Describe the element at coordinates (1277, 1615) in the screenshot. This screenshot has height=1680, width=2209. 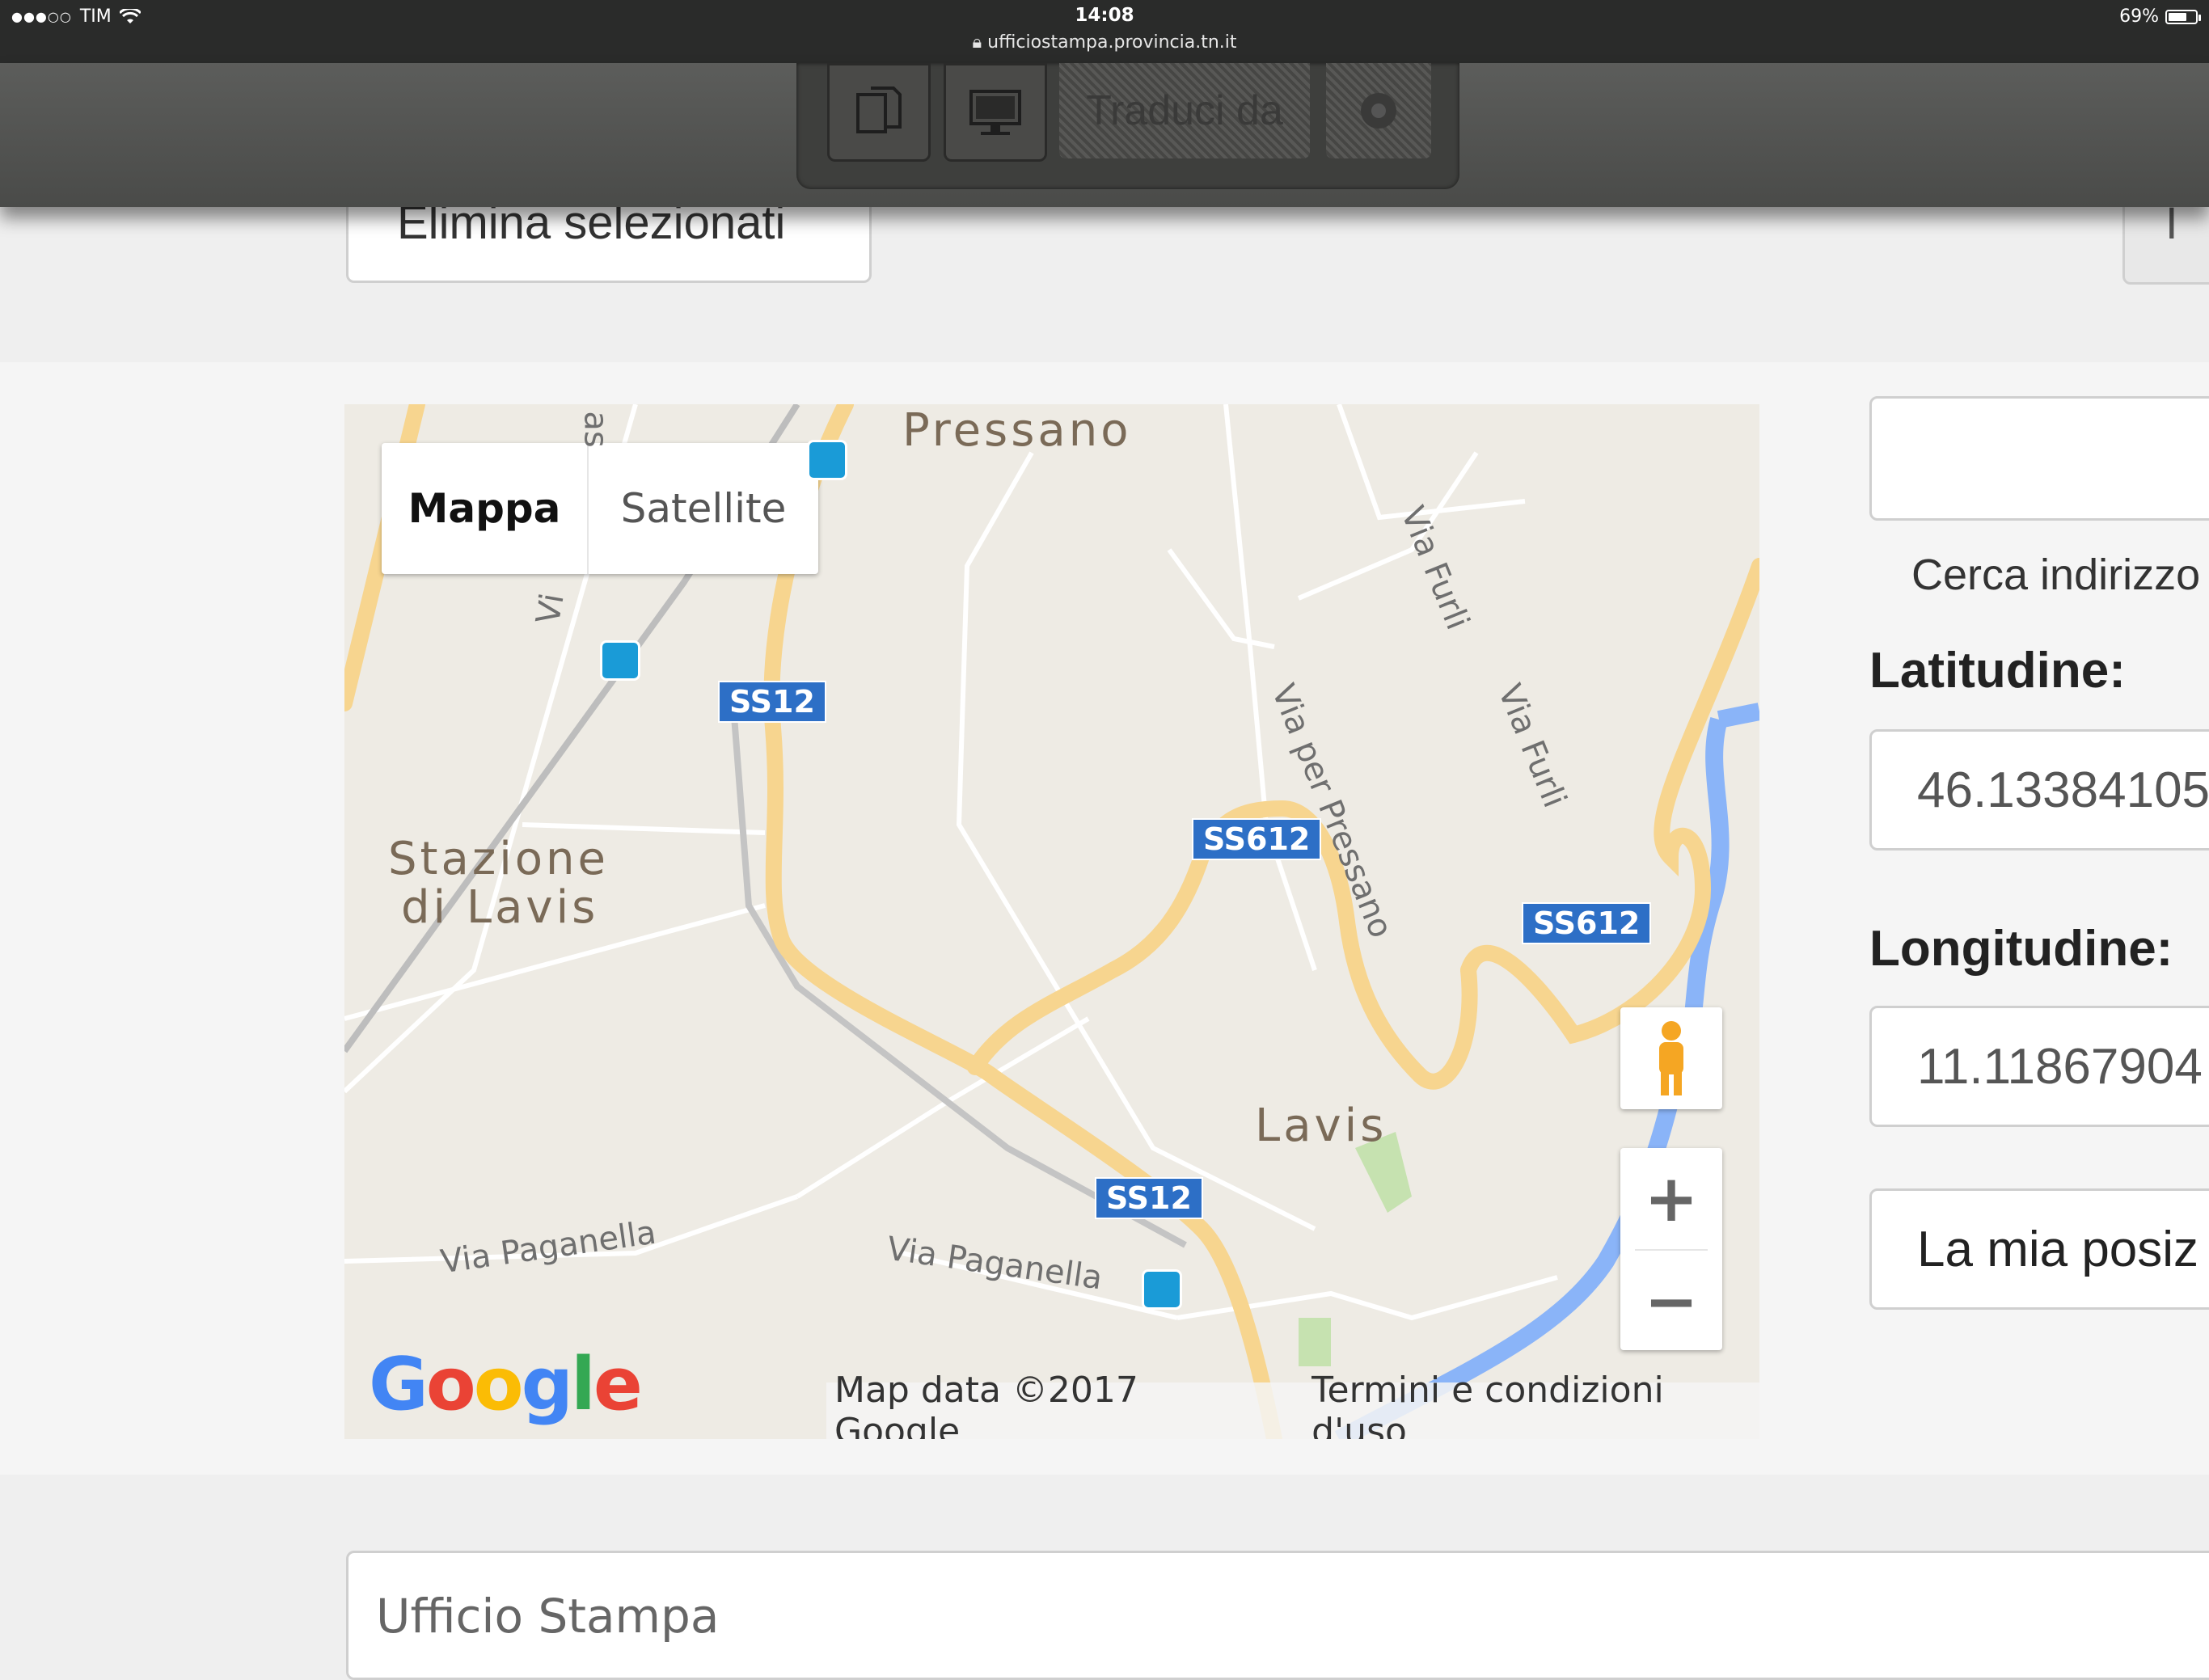
I see `footer-input: Ufficio Stampa` at that location.